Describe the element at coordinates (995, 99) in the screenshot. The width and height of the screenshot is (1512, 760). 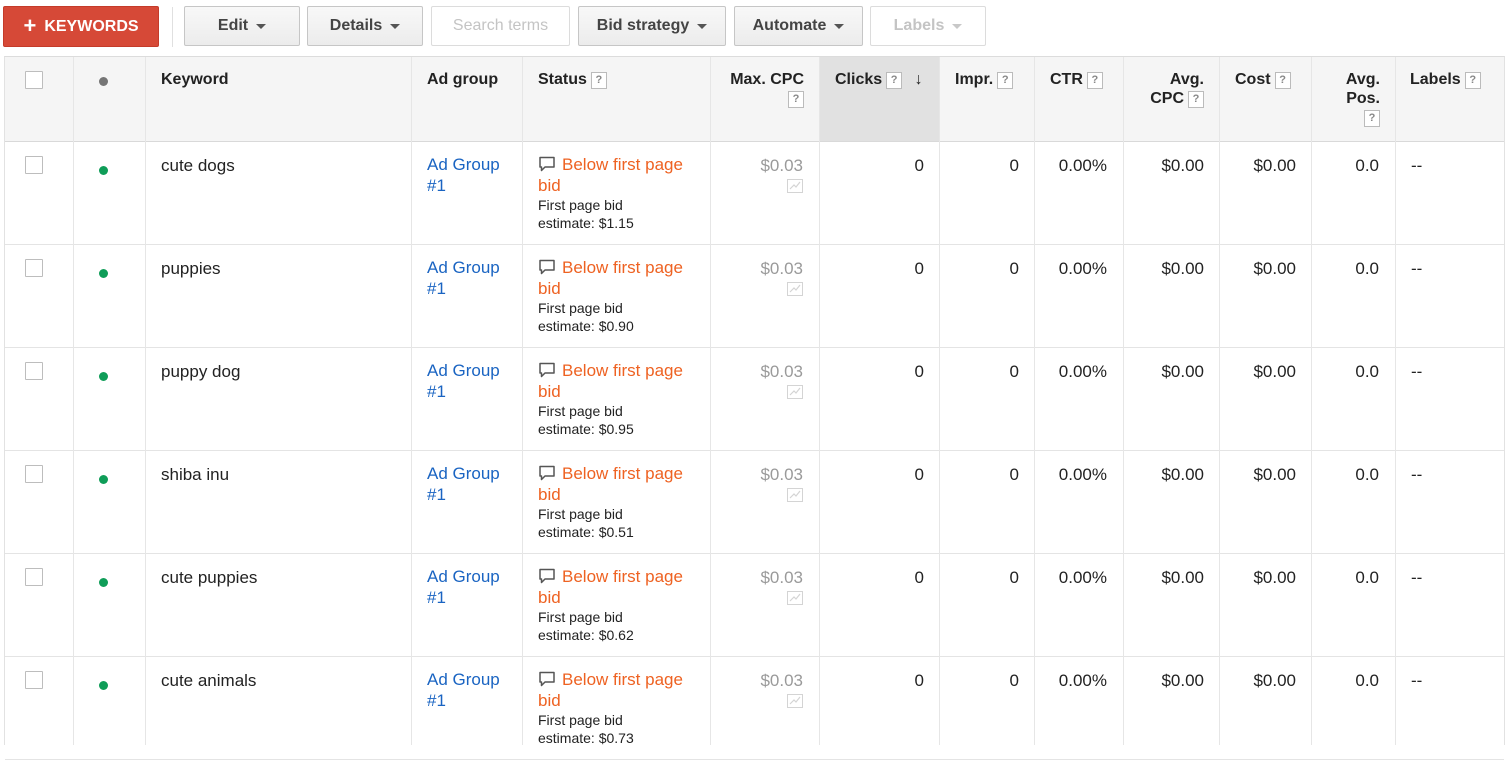
I see `impr-header: Impr.?` at that location.